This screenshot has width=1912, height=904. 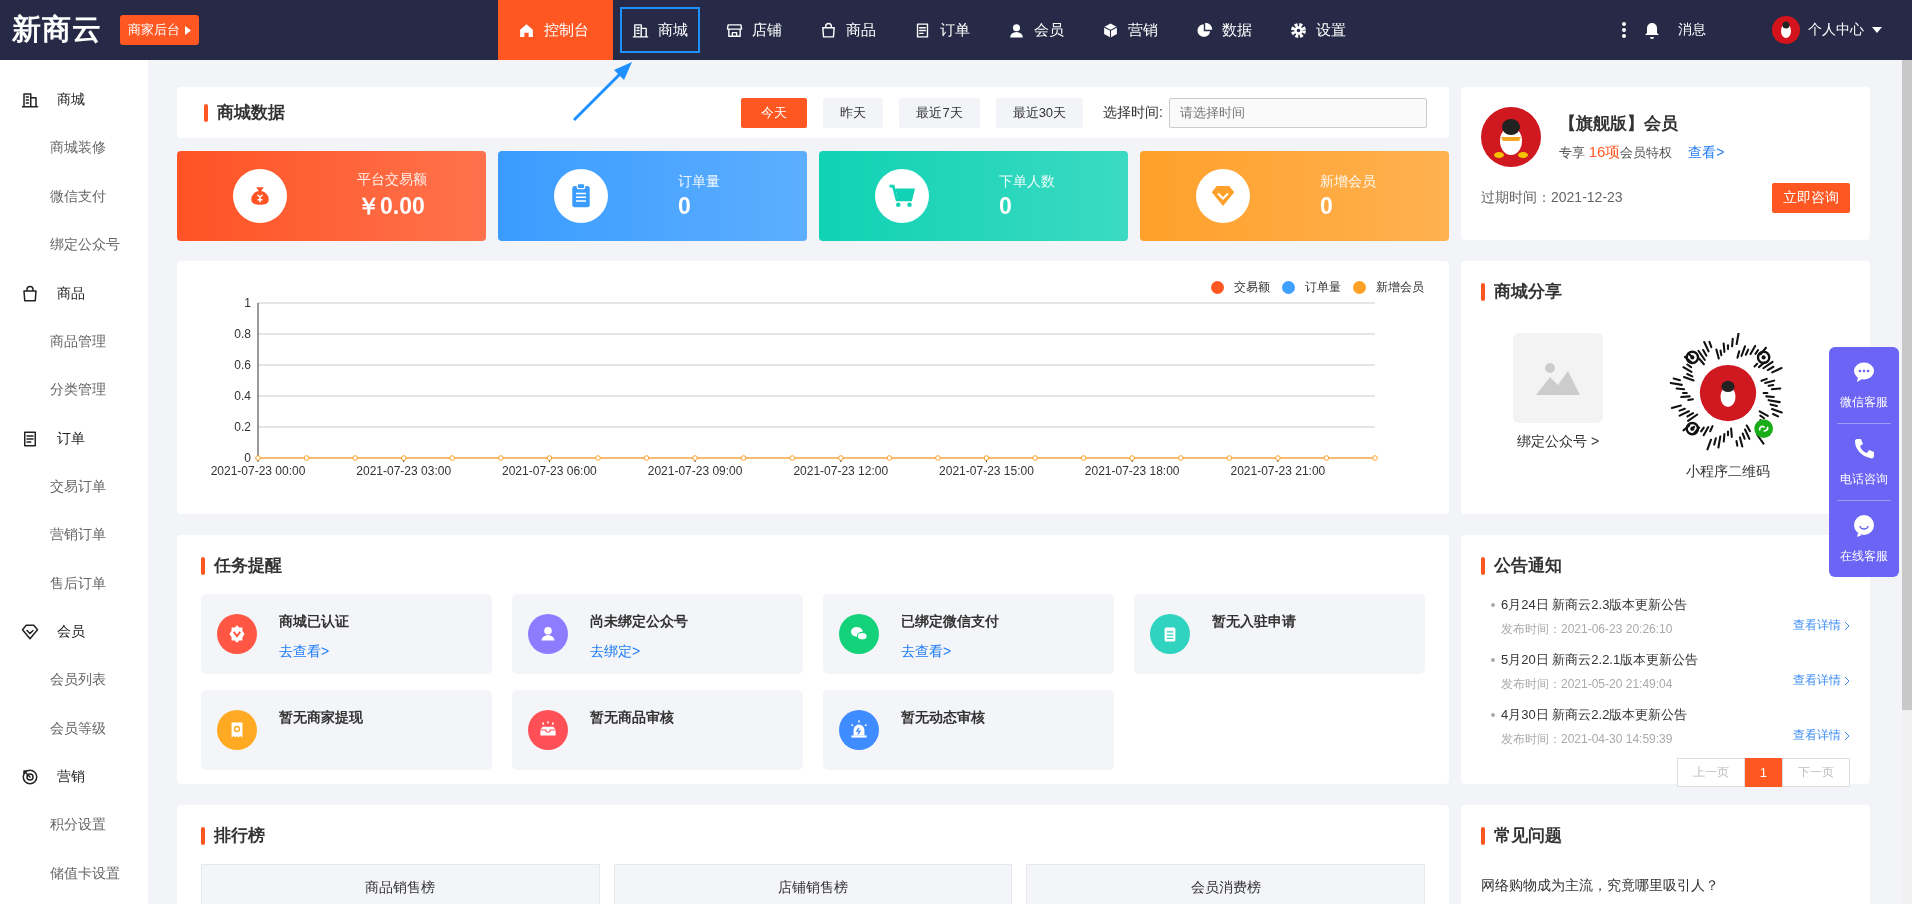 What do you see at coordinates (1528, 836) in the screenshot?
I see `section-title: 常见问题` at bounding box center [1528, 836].